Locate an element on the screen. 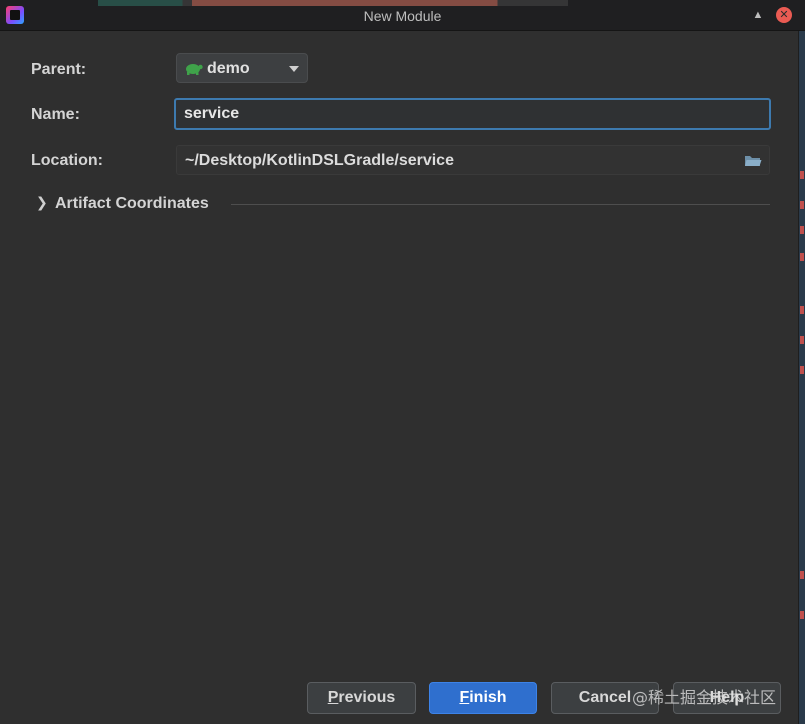 This screenshot has height=724, width=805. gradle-turtle-icon is located at coordinates (194, 69).